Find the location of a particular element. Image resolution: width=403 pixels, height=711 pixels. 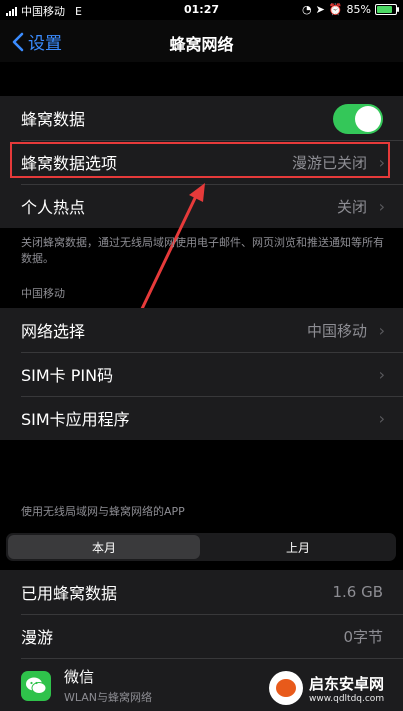

watermark-title: 启东安卓网 is located at coordinates (347, 683).